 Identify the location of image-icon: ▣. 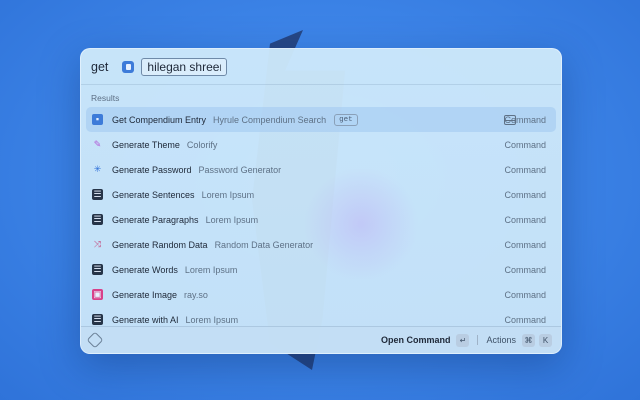
(97, 294).